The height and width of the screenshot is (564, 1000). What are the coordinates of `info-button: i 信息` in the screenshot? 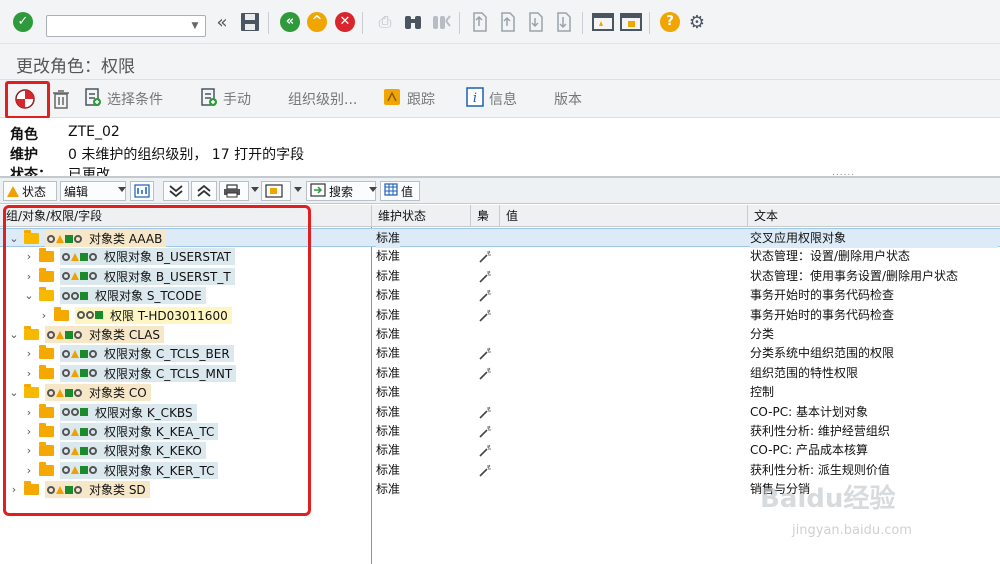 It's located at (491, 98).